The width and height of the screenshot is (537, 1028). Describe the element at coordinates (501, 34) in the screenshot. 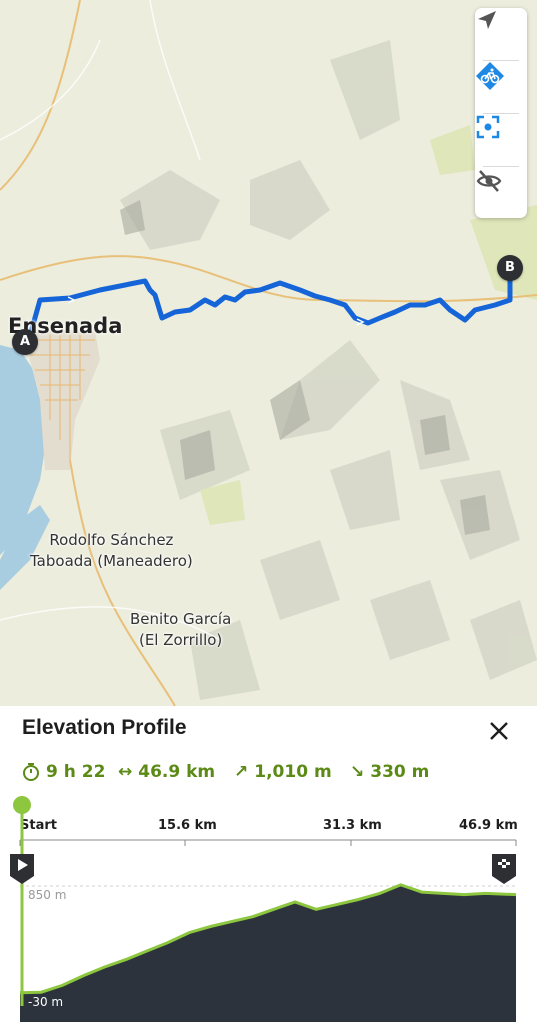

I see `navigation-button` at that location.